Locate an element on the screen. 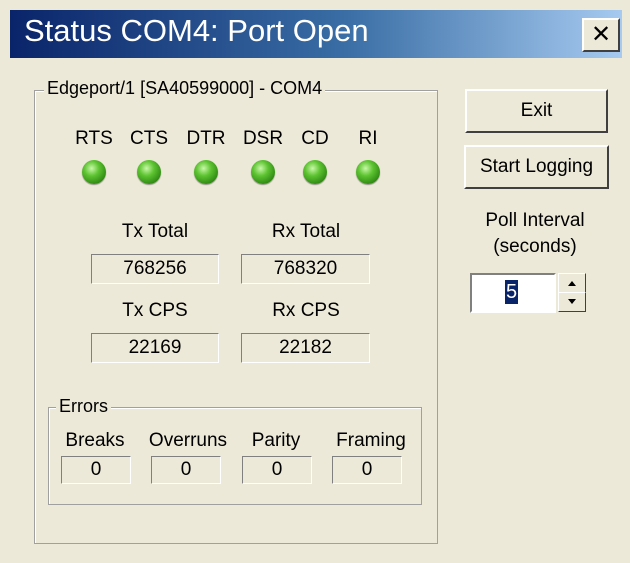 Image resolution: width=630 pixels, height=563 pixels. rx-cps-label: Rx CPS is located at coordinates (306, 310).